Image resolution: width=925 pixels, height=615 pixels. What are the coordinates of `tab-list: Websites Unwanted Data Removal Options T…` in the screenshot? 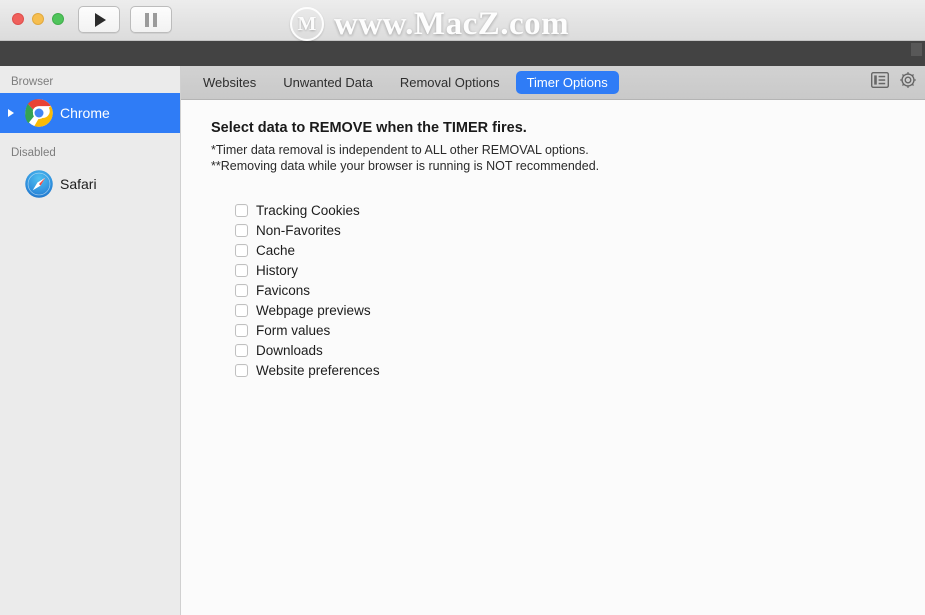 It's located at (405, 82).